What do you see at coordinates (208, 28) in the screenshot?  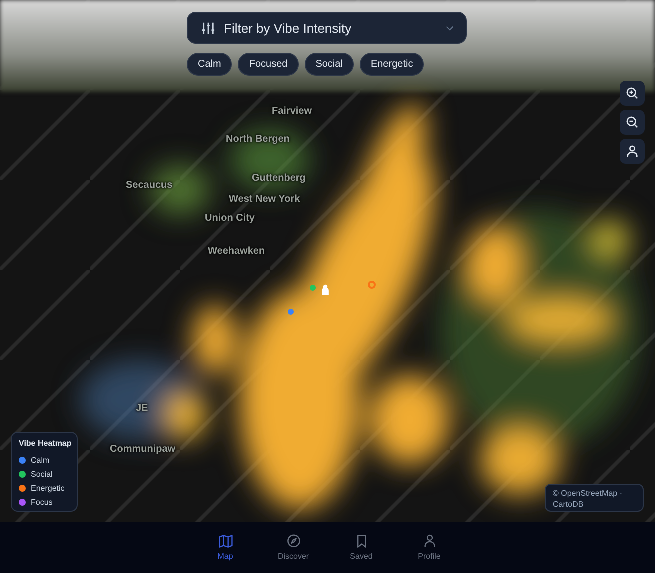 I see `sliders-icon` at bounding box center [208, 28].